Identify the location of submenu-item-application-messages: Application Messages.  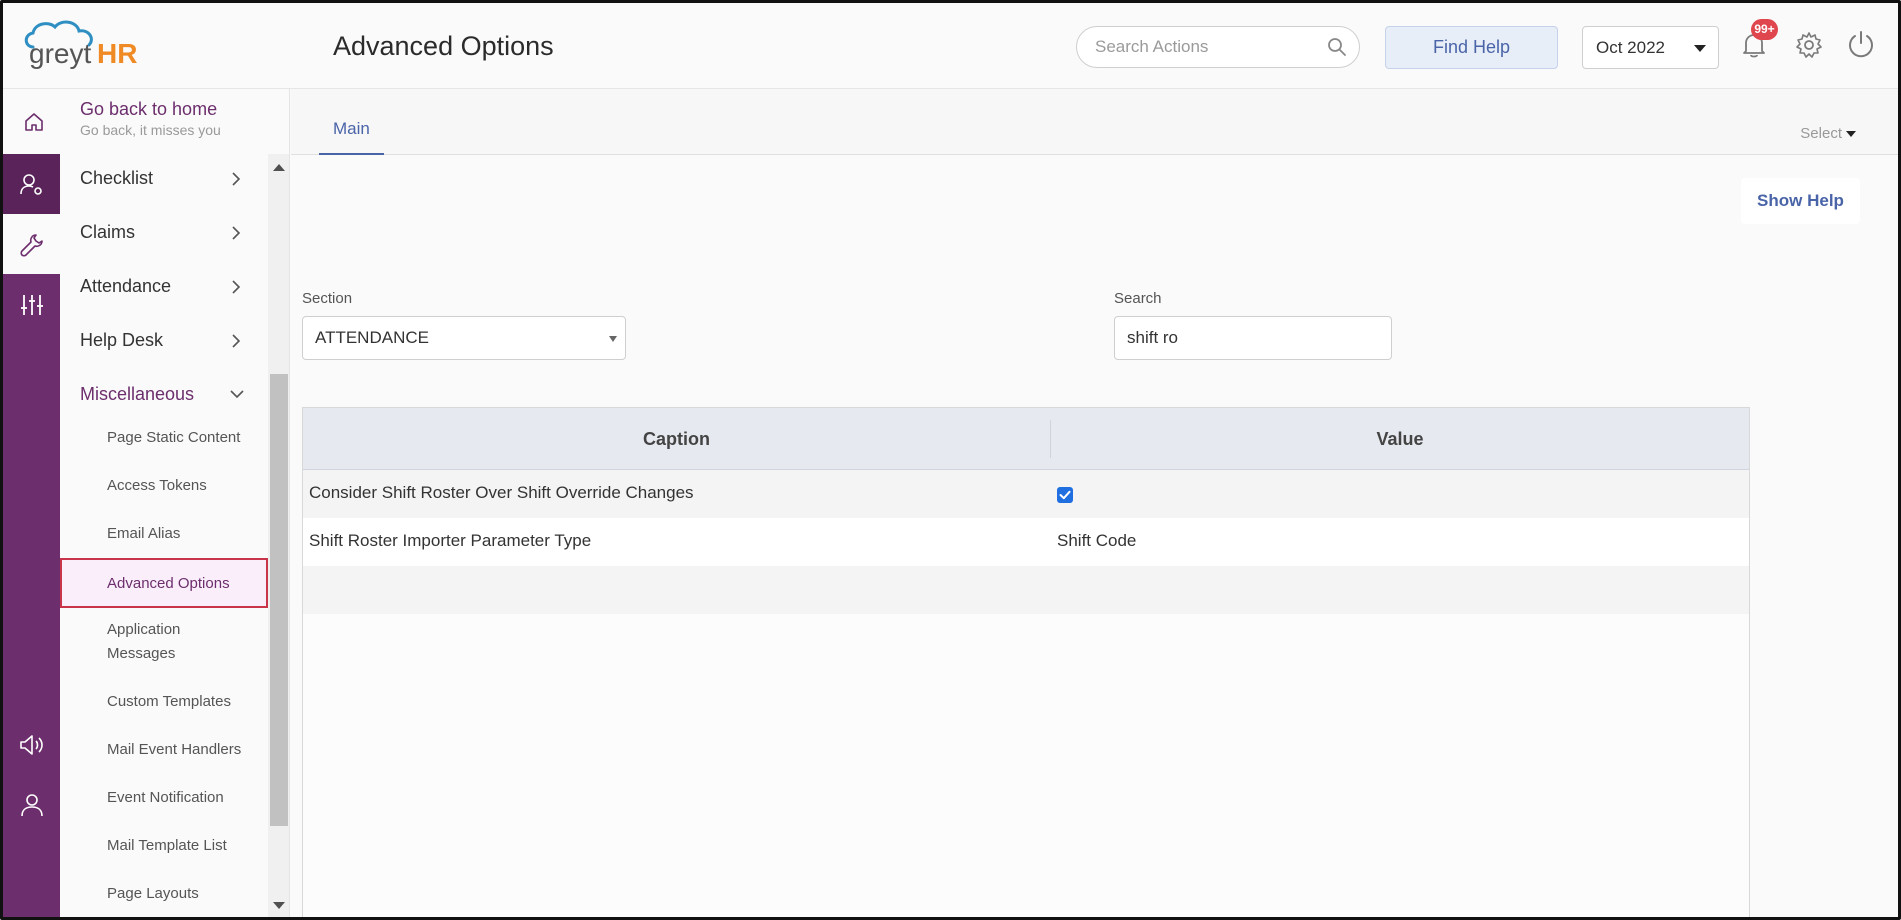
(164, 642).